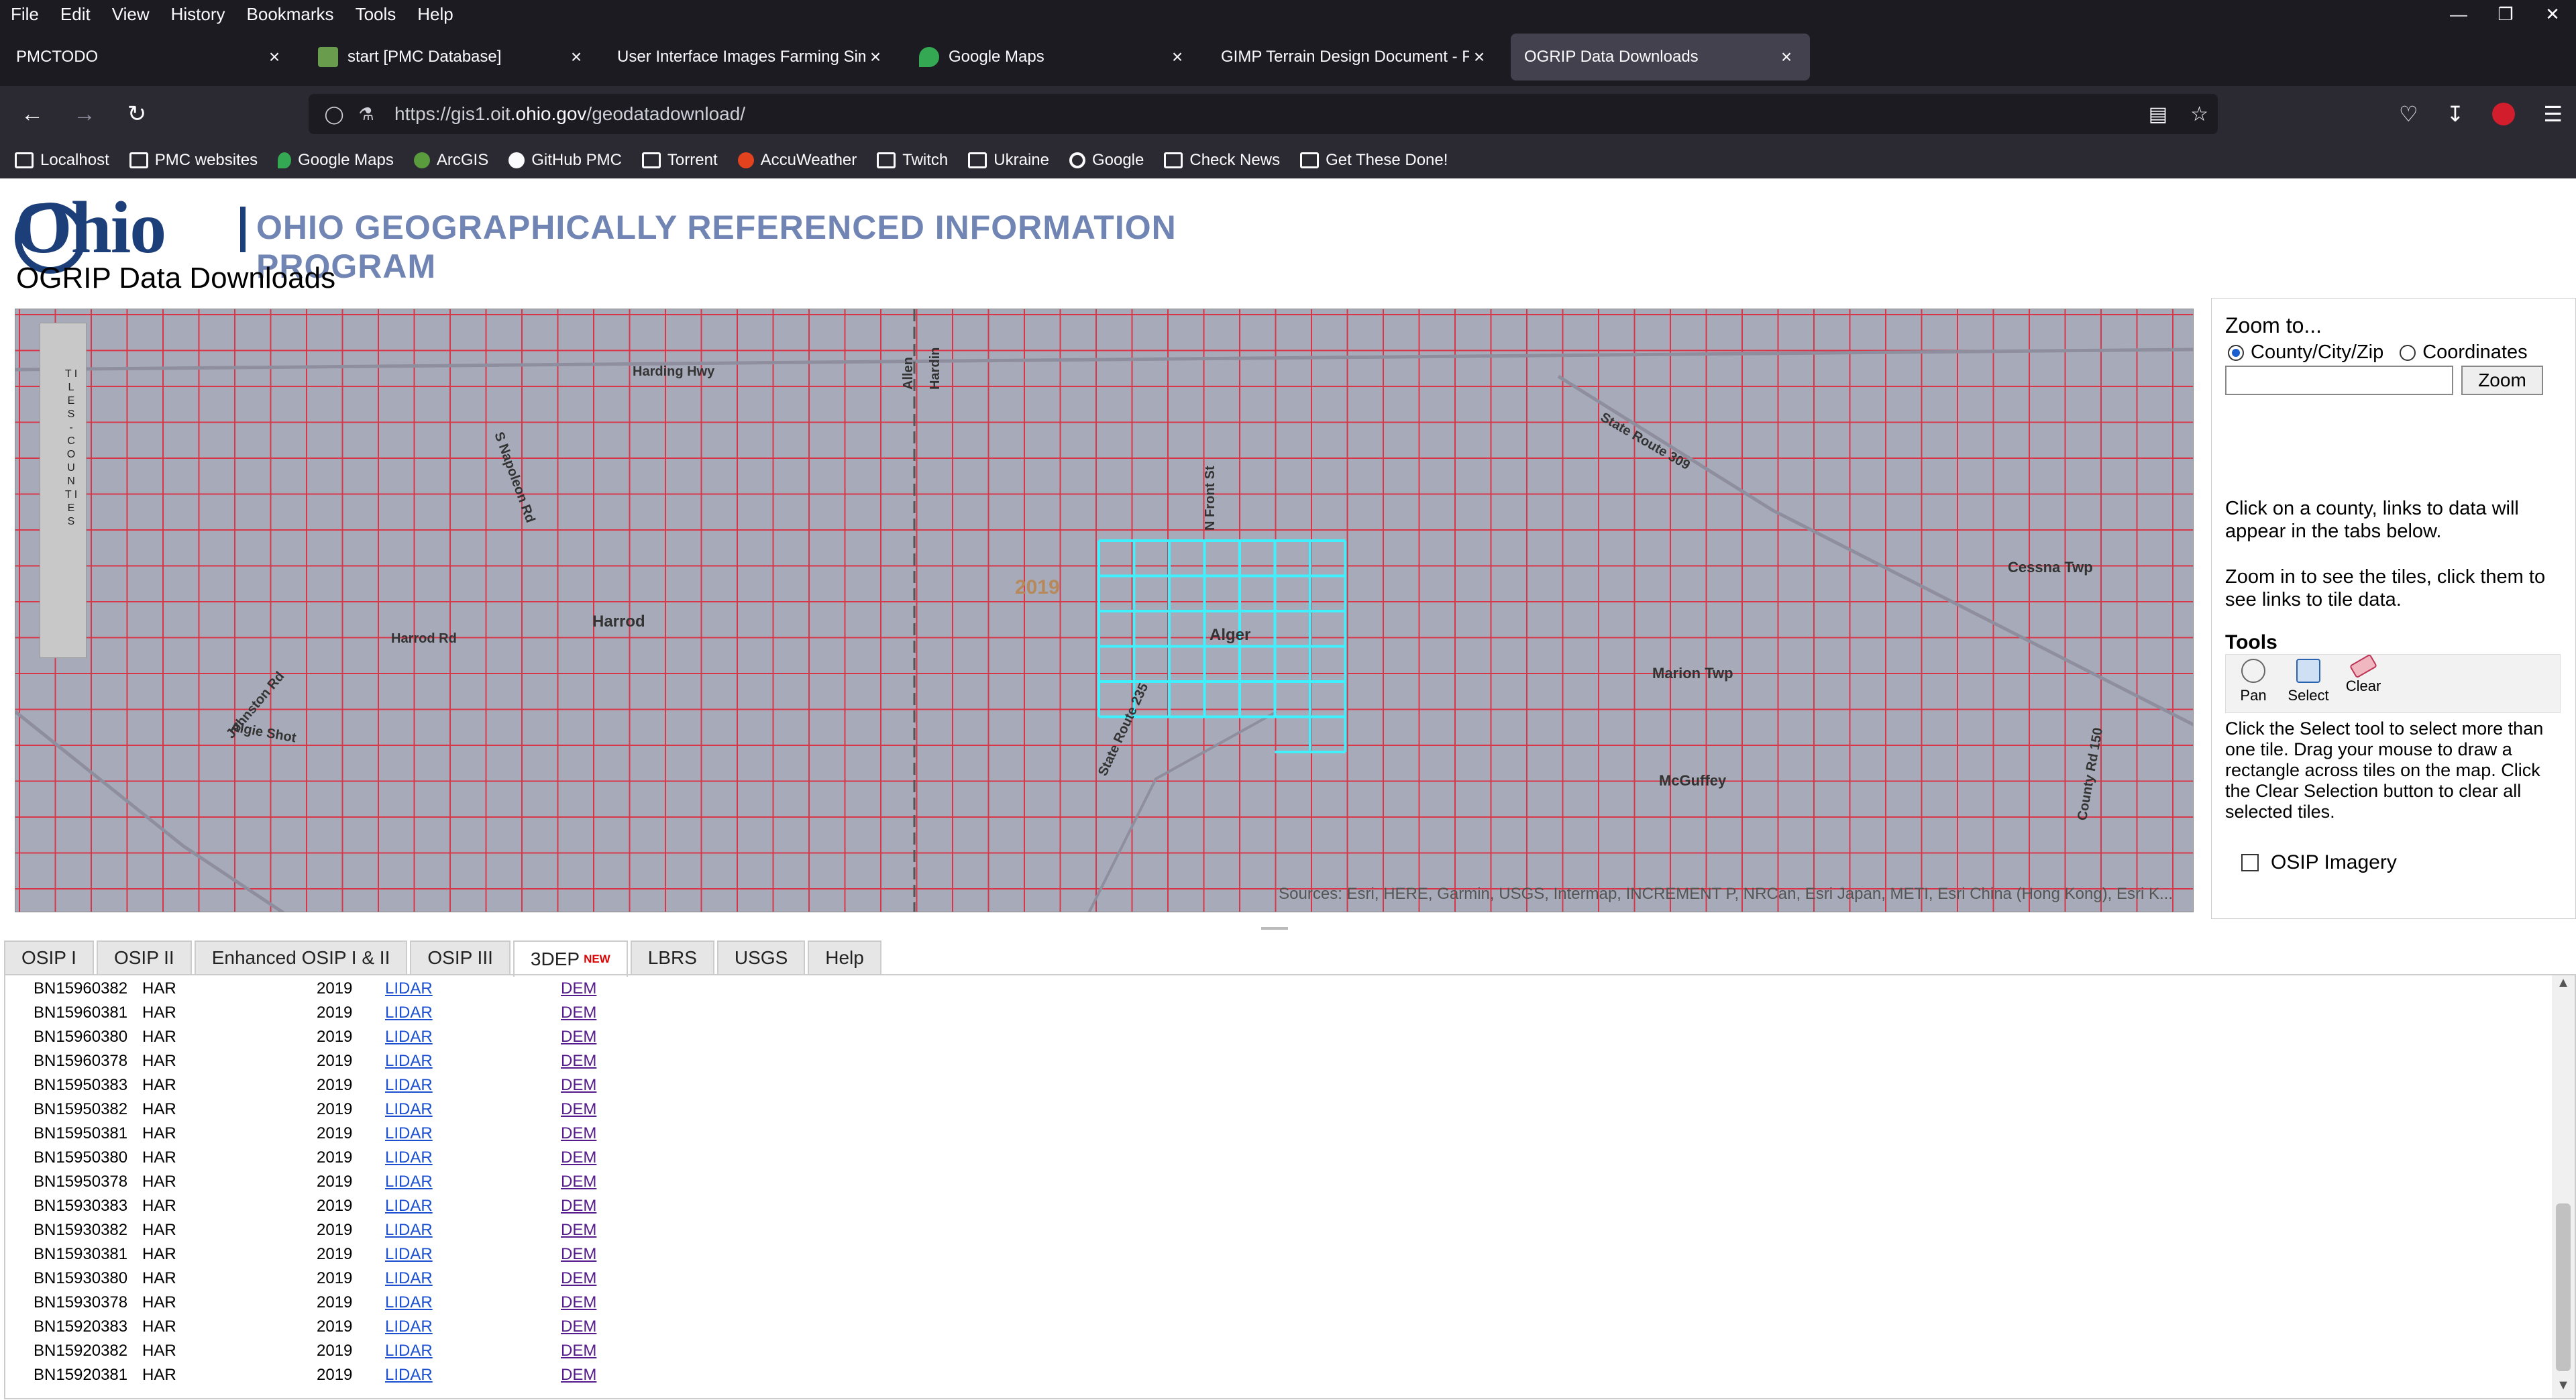  I want to click on bookmark-google-maps: Google Maps, so click(336, 160).